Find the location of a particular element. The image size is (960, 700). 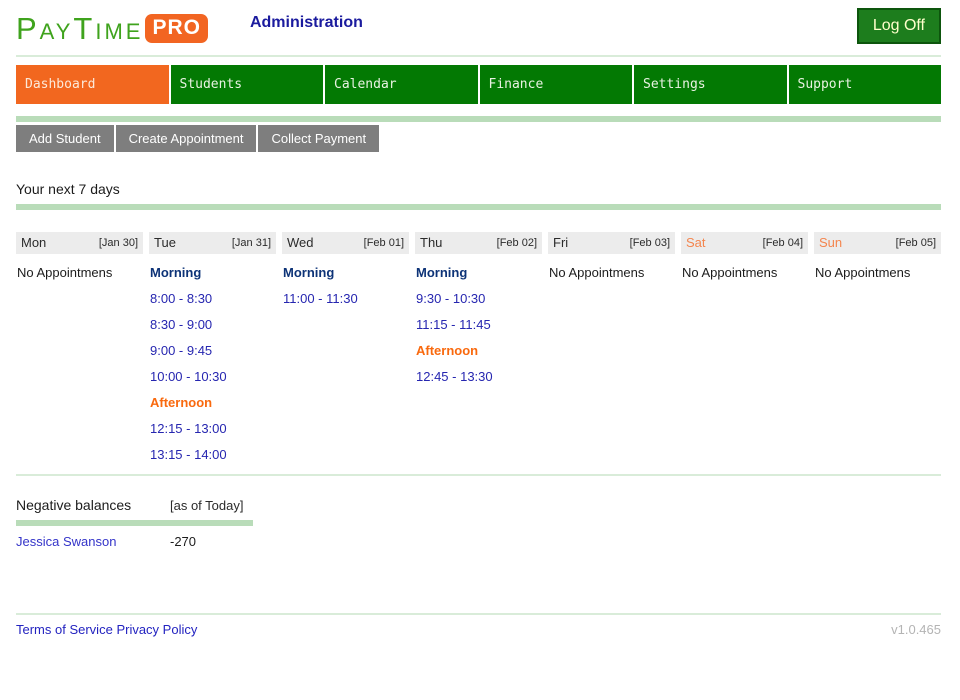

day-date: [Feb 05] is located at coordinates (915, 242).